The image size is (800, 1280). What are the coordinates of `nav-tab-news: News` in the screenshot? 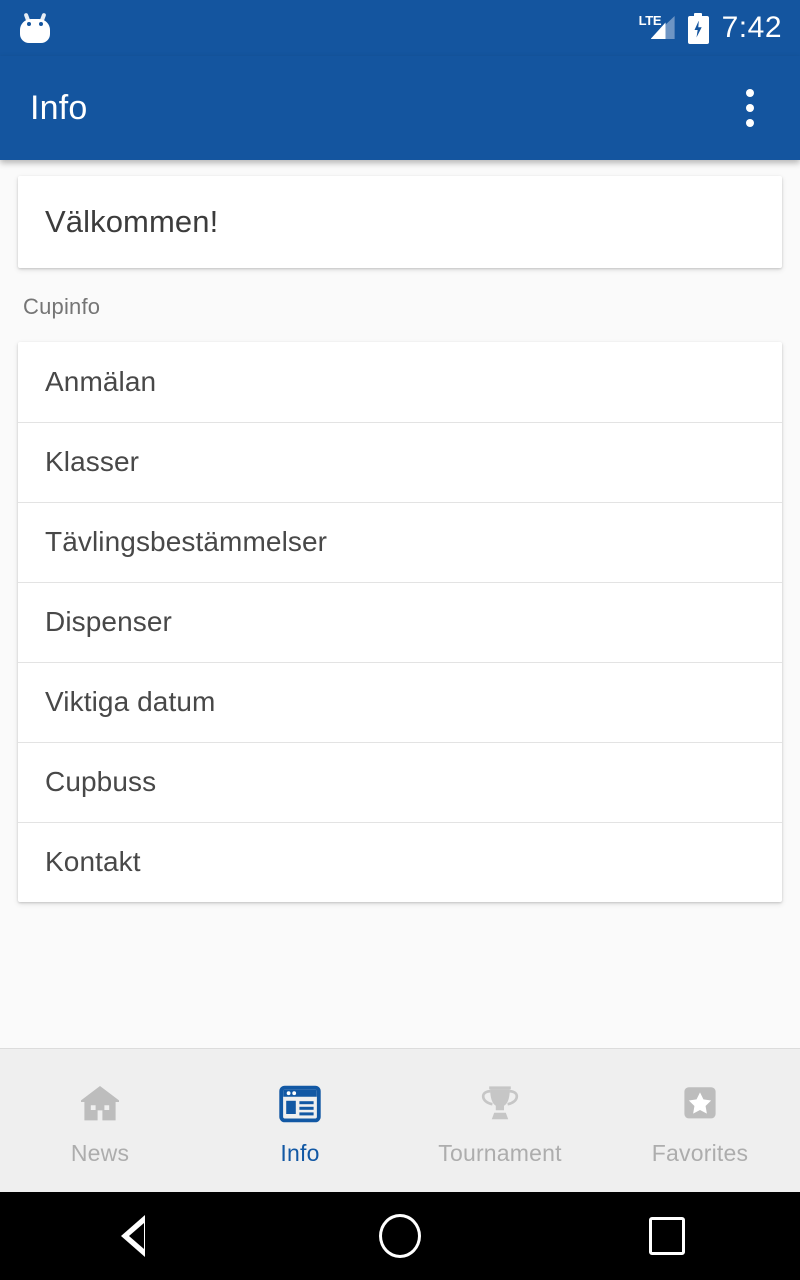 It's located at (100, 1120).